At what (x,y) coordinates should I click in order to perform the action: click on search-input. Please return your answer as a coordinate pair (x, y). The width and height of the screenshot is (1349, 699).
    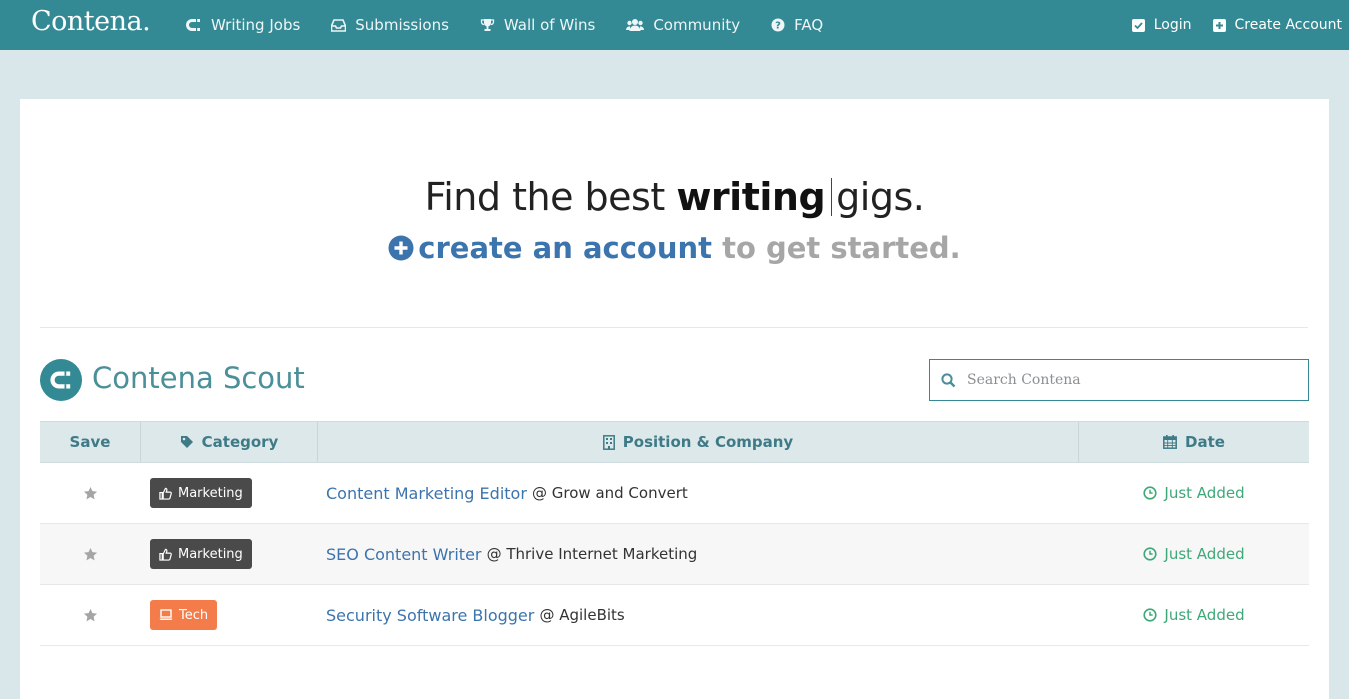
    Looking at the image, I should click on (1127, 380).